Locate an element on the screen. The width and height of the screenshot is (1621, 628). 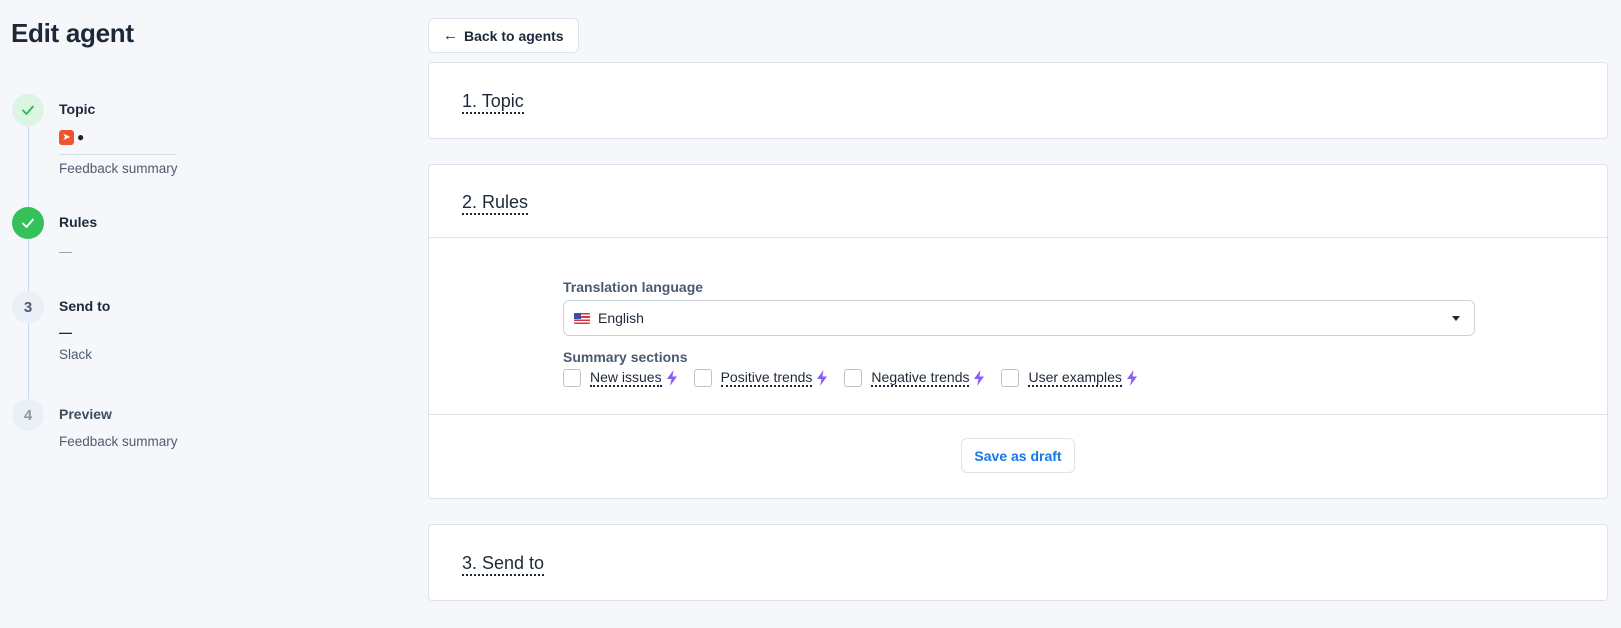
section-title-topic: 1. Topic is located at coordinates (493, 102).